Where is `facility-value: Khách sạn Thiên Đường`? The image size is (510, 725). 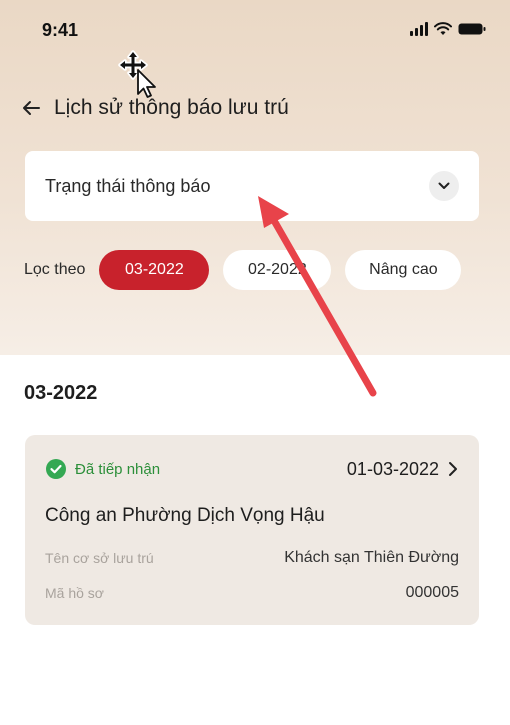 facility-value: Khách sạn Thiên Đường is located at coordinates (371, 557).